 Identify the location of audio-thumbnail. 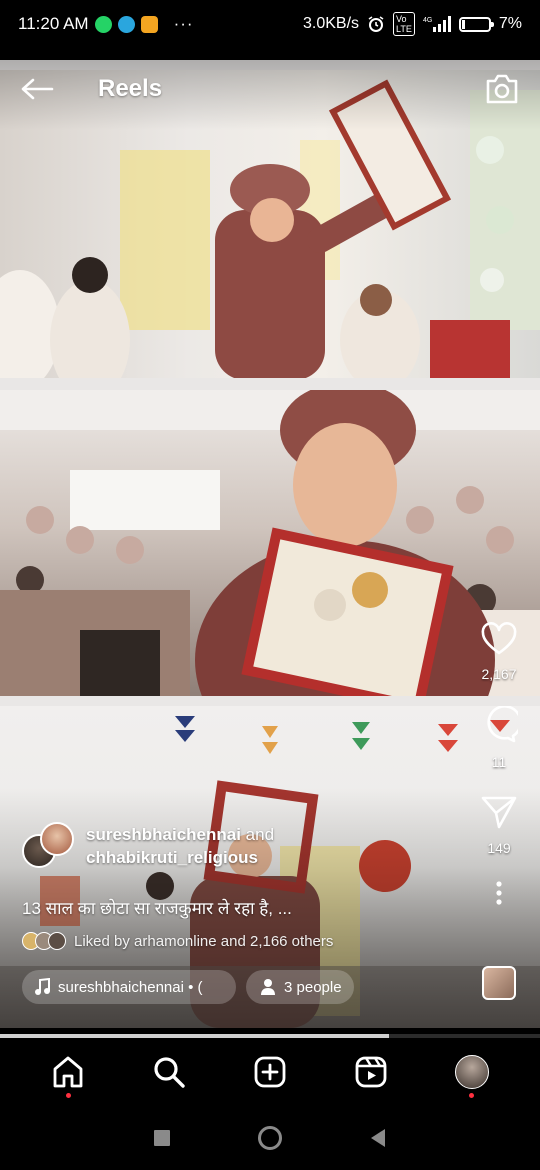
(499, 983).